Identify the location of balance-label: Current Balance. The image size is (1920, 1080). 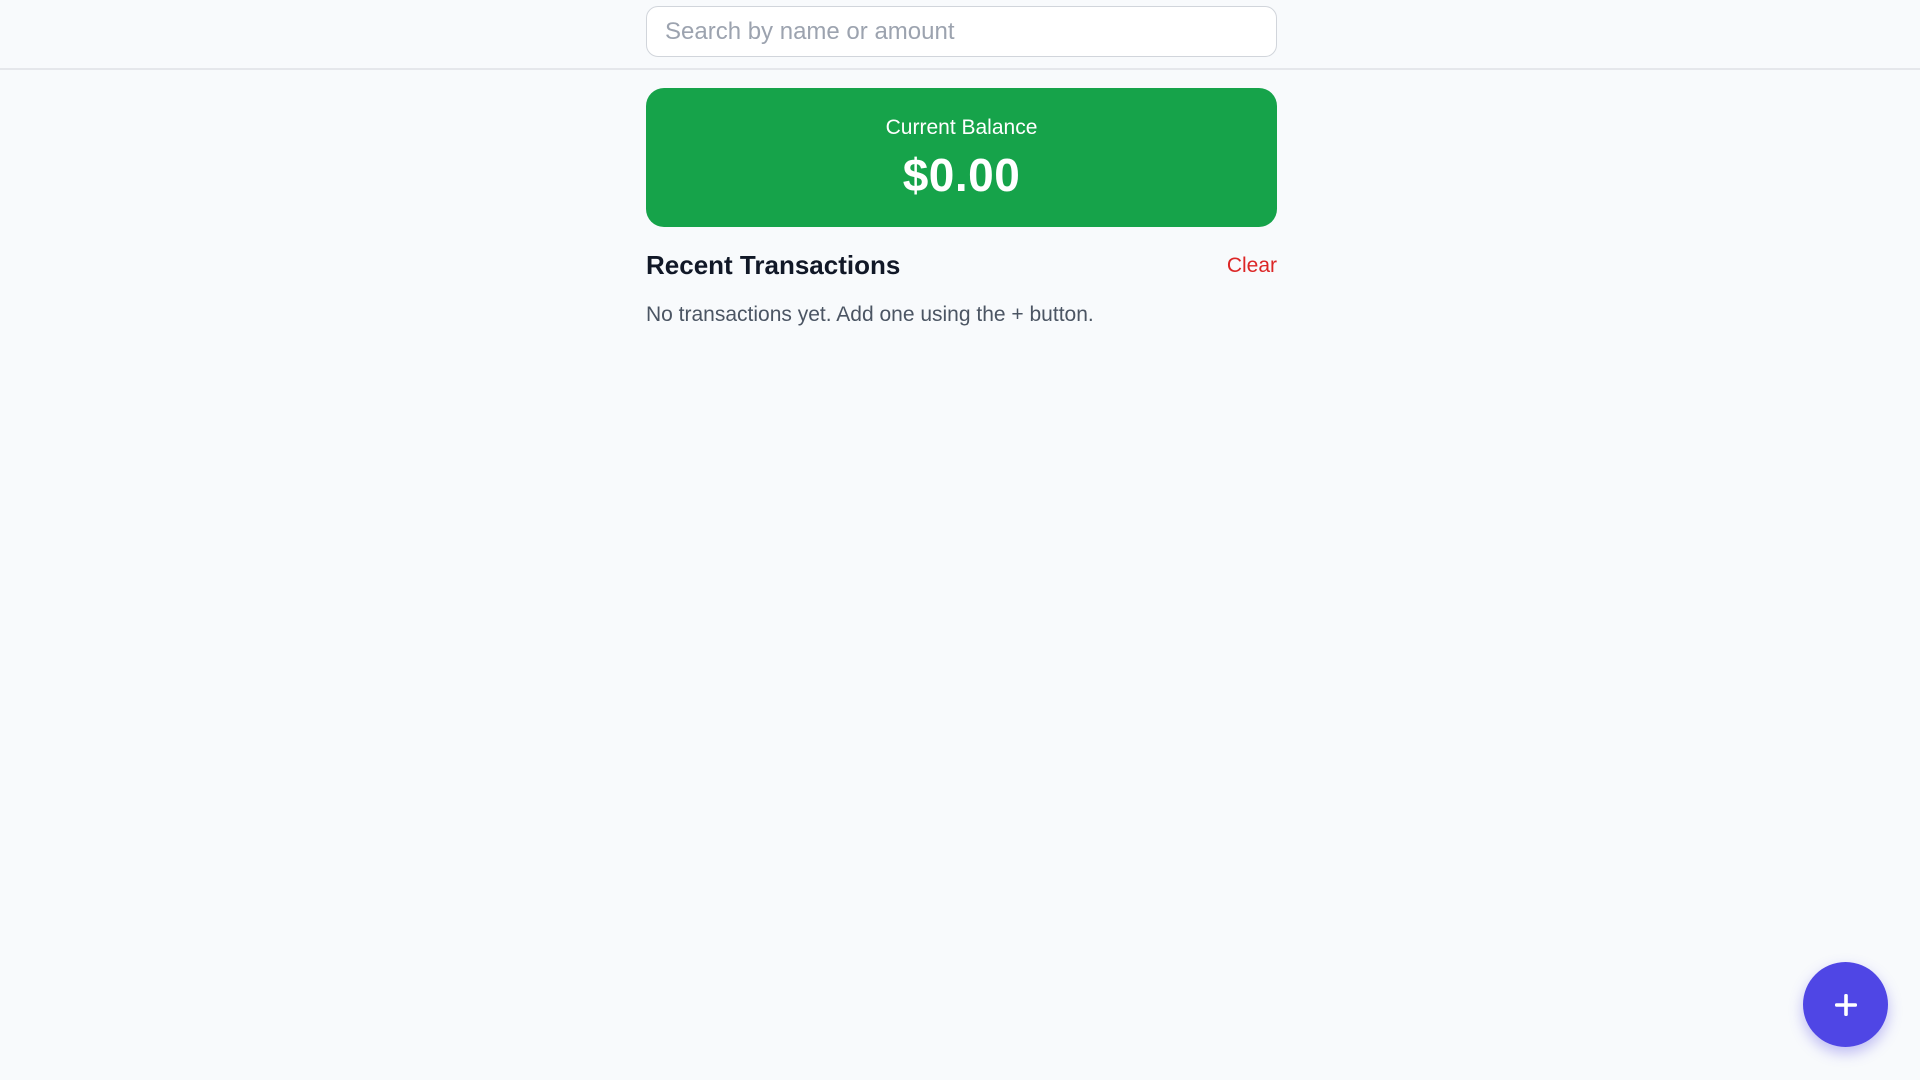
(961, 127).